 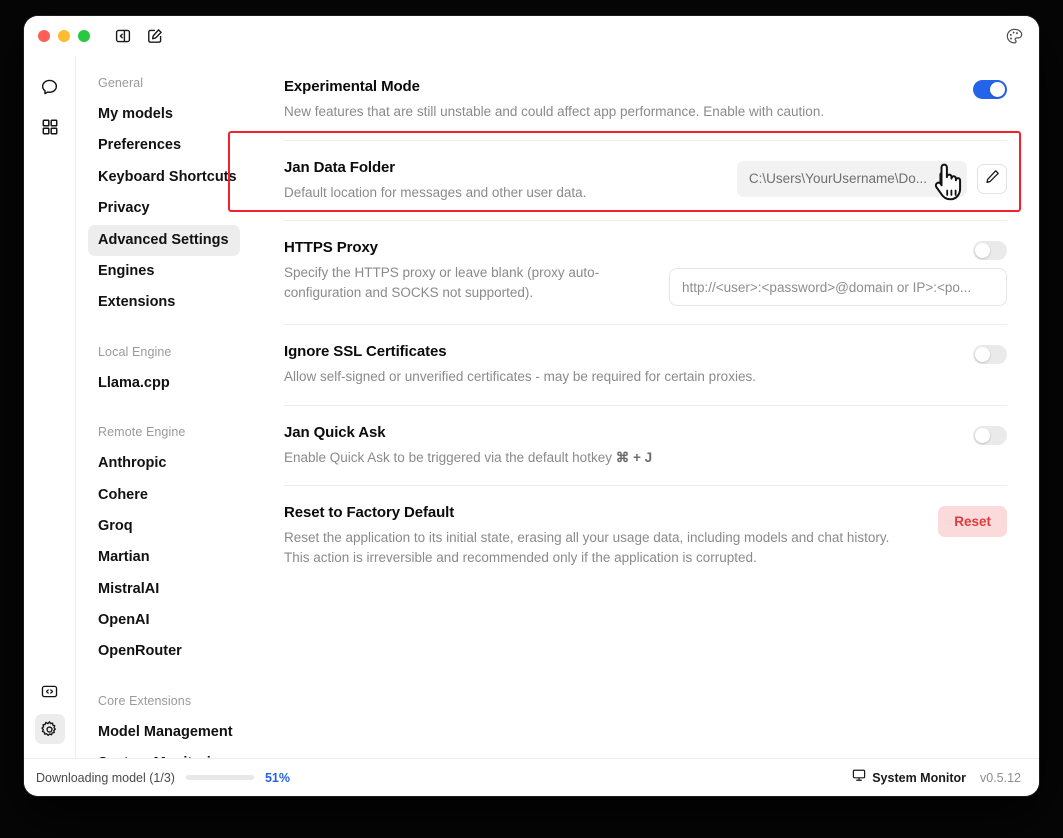 I want to click on quick-ask-hotkey: ⌘ + J, so click(x=634, y=457).